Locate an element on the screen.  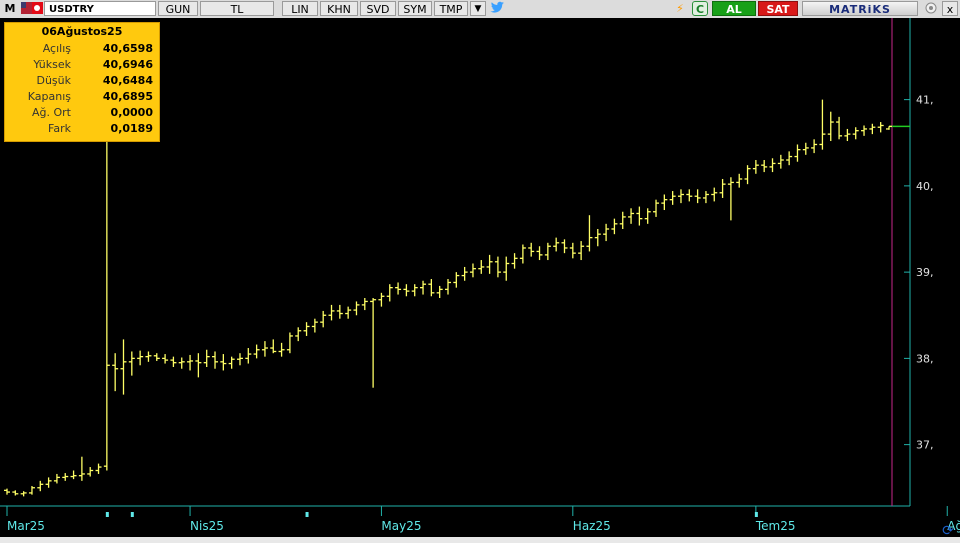
scale-button: LIN is located at coordinates (300, 8).